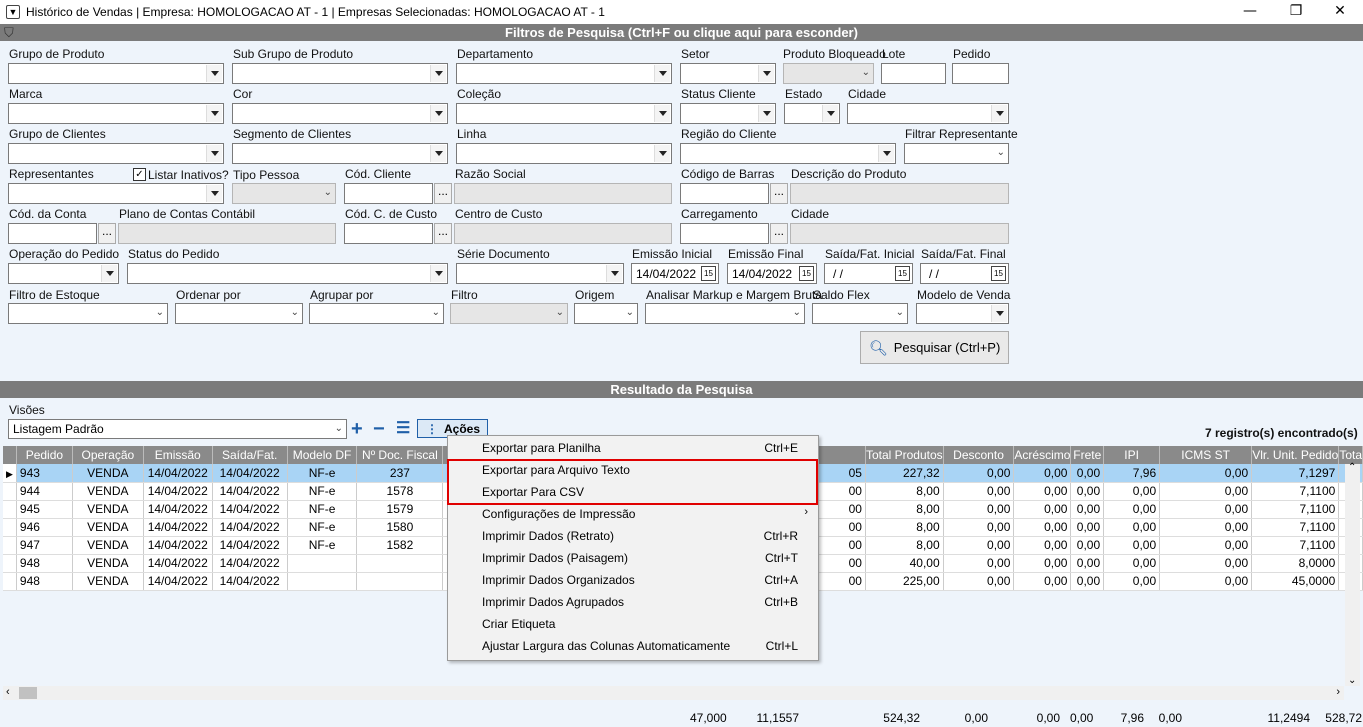 The height and width of the screenshot is (727, 1363). What do you see at coordinates (116, 73) in the screenshot?
I see `grupo-produto-select` at bounding box center [116, 73].